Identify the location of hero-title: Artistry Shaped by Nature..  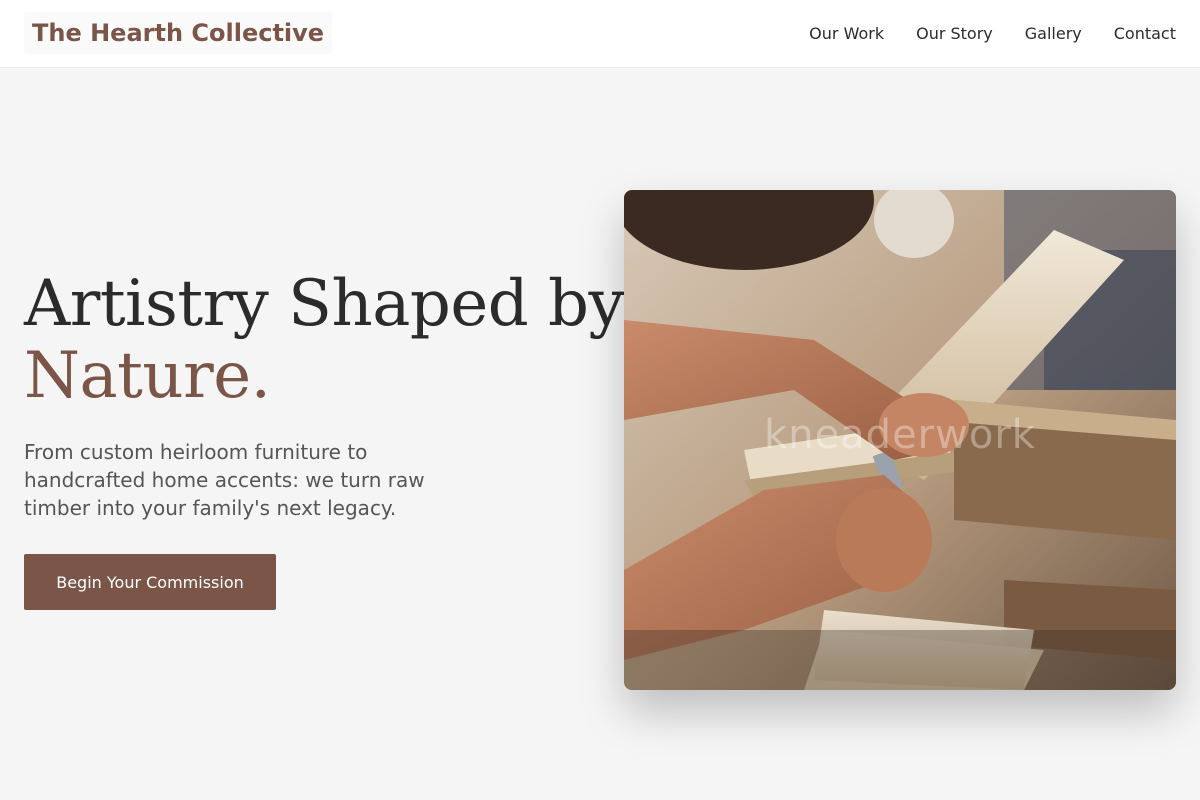
(324, 340).